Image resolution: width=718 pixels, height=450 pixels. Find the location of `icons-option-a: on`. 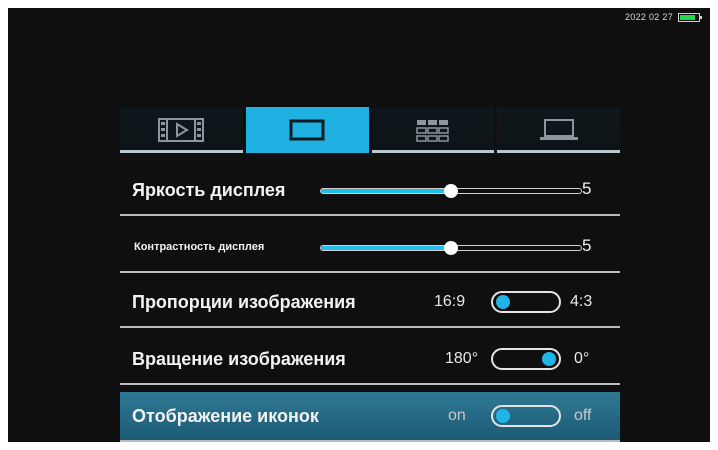

icons-option-a: on is located at coordinates (457, 415).